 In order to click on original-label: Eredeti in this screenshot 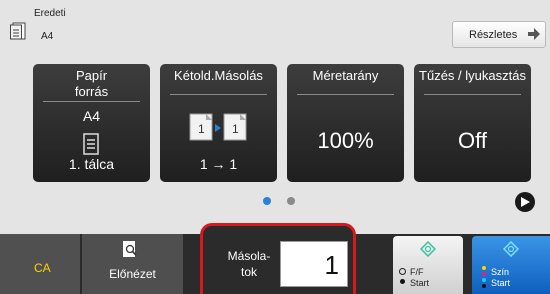, I will do `click(50, 13)`.